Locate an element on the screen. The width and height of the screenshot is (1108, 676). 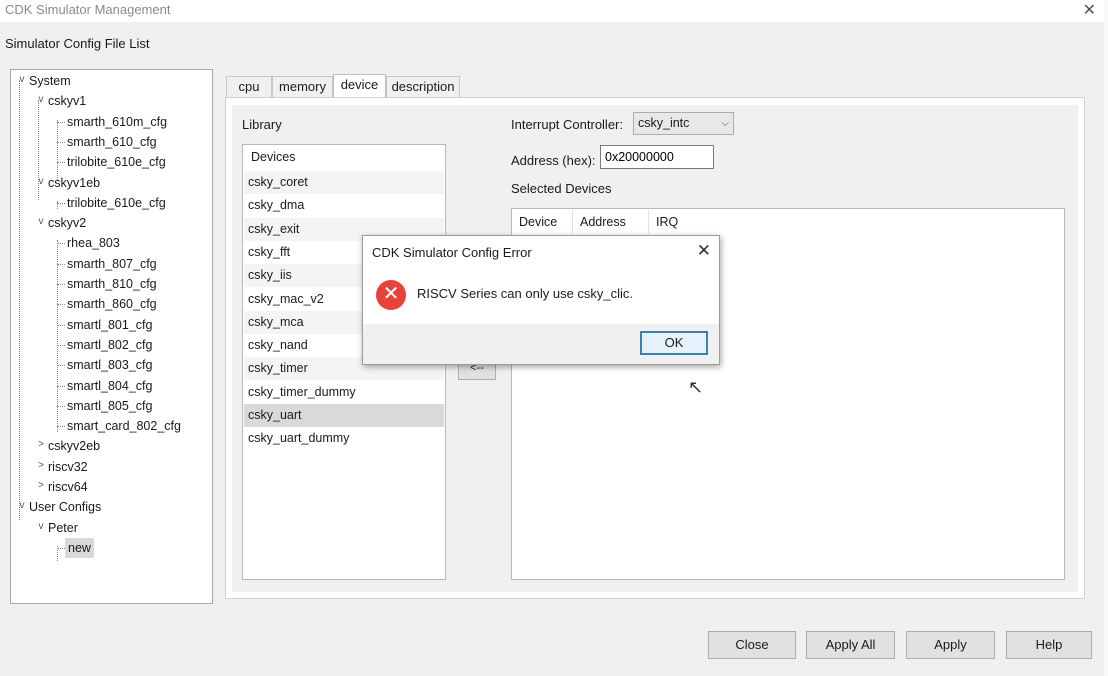
tree-node-peter: Peter is located at coordinates (63, 528).